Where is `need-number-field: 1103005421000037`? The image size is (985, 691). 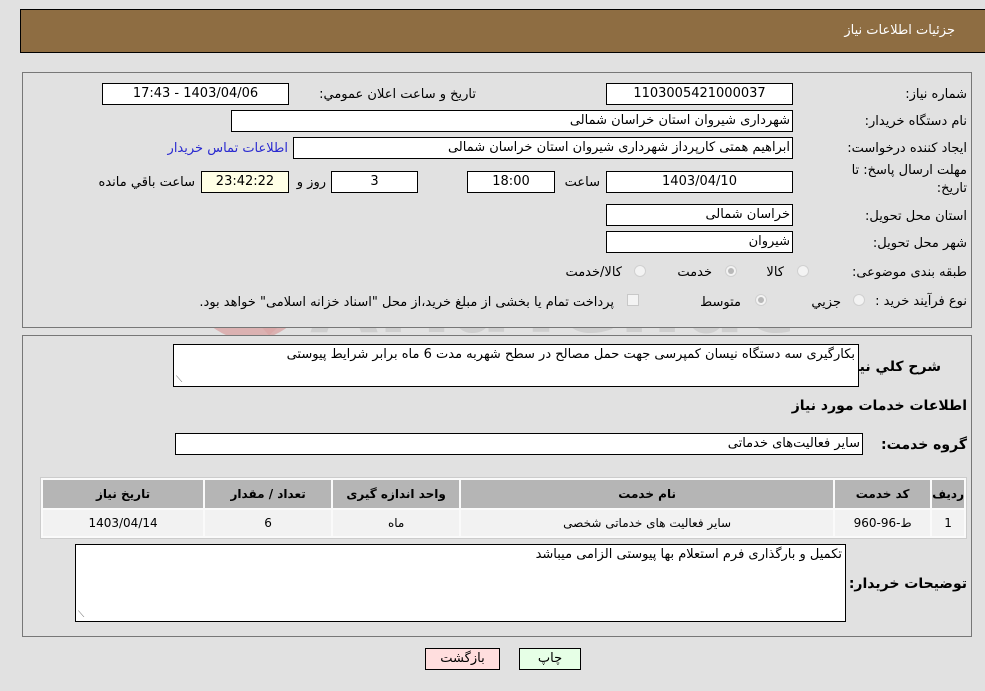 need-number-field: 1103005421000037 is located at coordinates (699, 94).